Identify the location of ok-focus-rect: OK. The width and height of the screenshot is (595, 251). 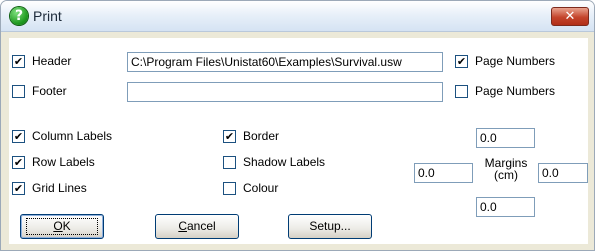
(62, 226).